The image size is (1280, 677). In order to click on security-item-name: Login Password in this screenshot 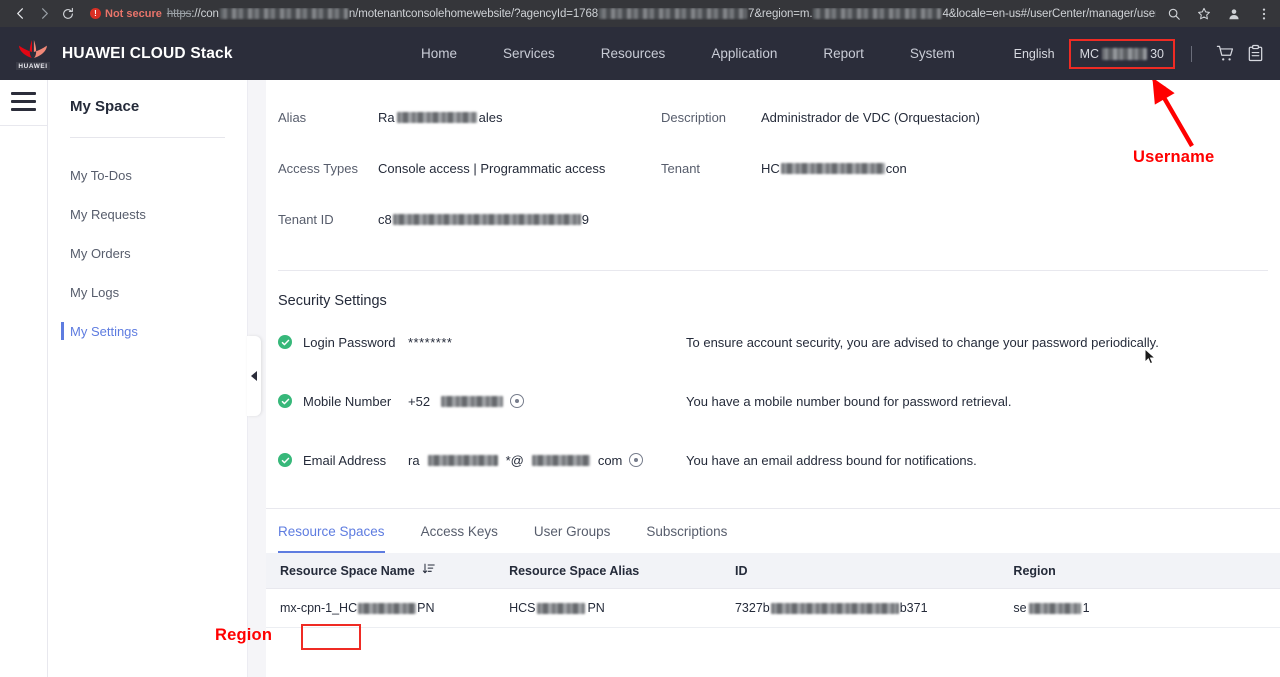, I will do `click(349, 342)`.